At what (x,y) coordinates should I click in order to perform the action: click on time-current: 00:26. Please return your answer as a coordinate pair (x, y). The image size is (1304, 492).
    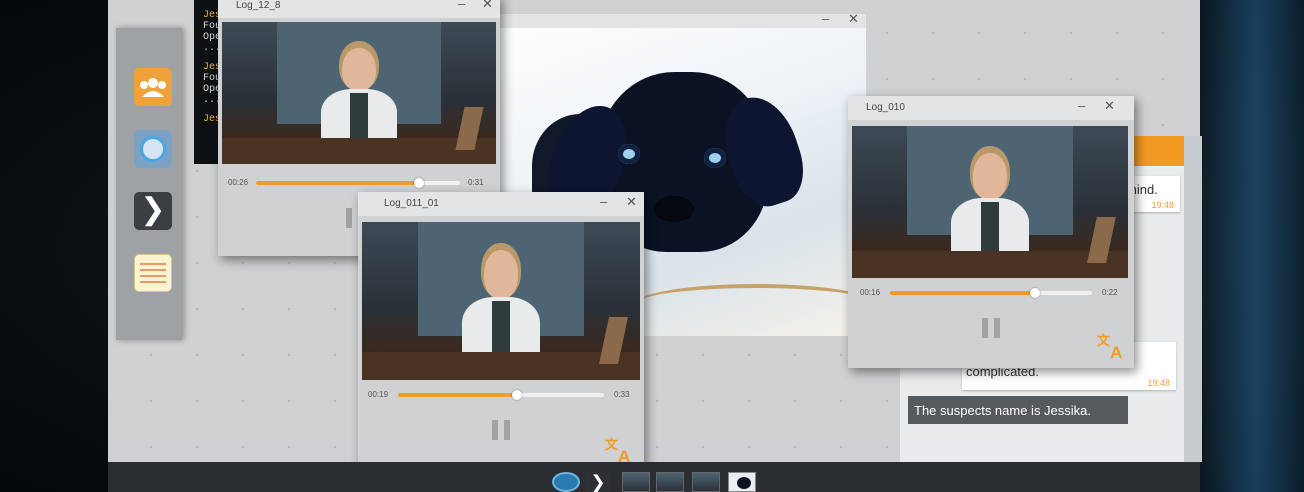
    Looking at the image, I should click on (238, 182).